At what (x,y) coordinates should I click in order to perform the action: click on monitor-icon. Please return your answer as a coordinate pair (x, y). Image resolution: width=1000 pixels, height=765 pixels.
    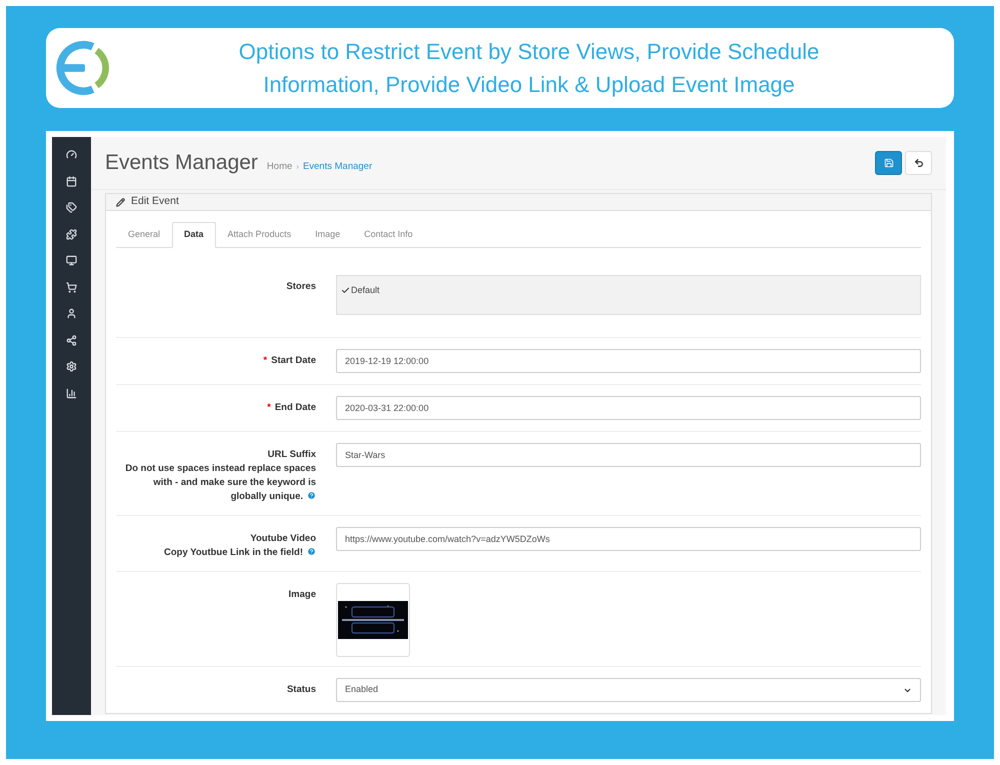
    Looking at the image, I should click on (71, 260).